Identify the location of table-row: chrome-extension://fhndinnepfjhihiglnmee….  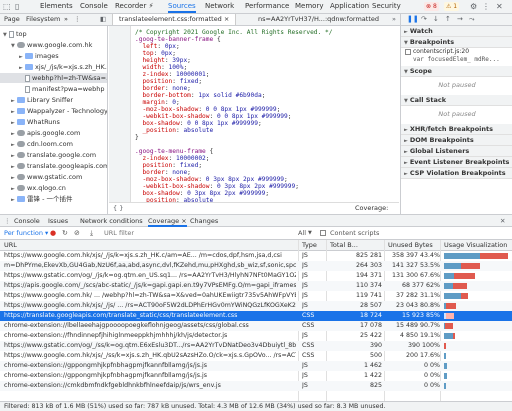
(256, 336).